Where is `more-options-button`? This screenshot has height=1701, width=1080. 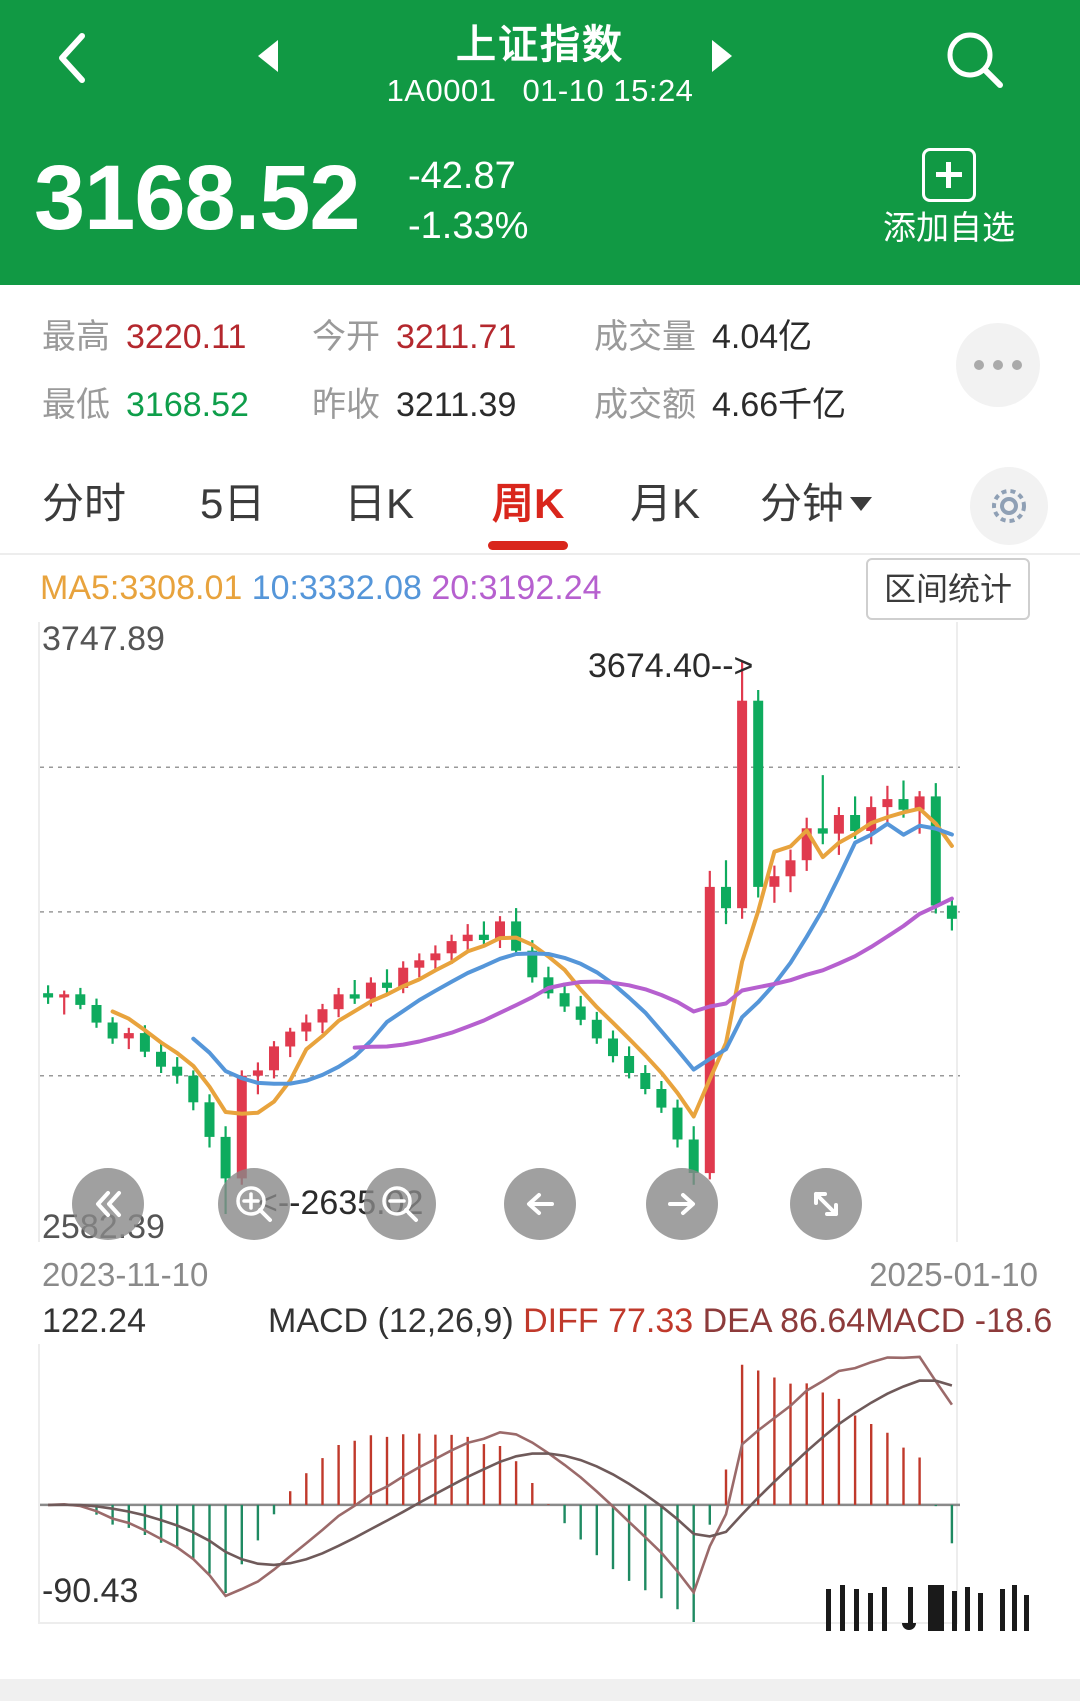
more-options-button is located at coordinates (998, 365).